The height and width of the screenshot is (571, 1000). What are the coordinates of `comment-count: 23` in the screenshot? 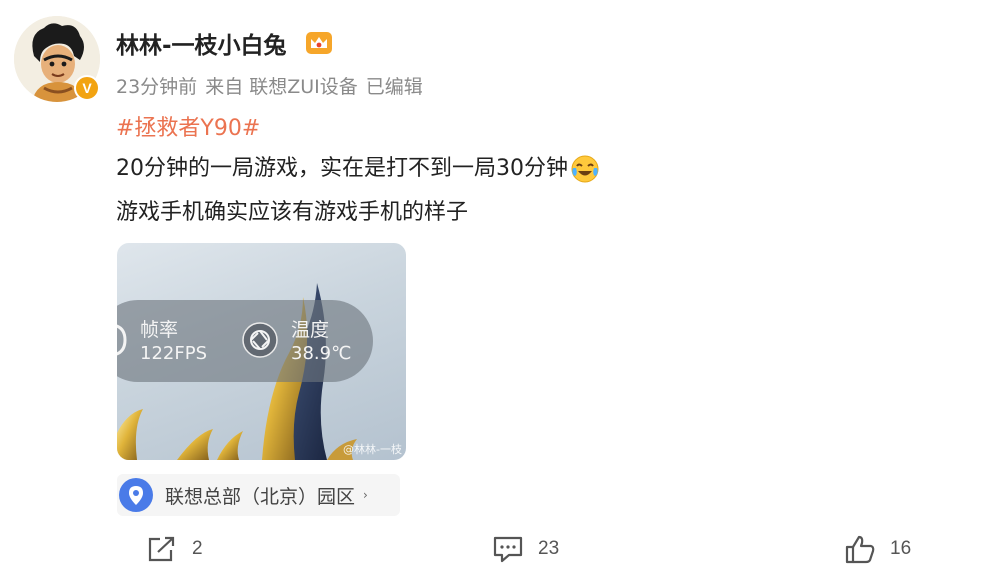 It's located at (549, 548).